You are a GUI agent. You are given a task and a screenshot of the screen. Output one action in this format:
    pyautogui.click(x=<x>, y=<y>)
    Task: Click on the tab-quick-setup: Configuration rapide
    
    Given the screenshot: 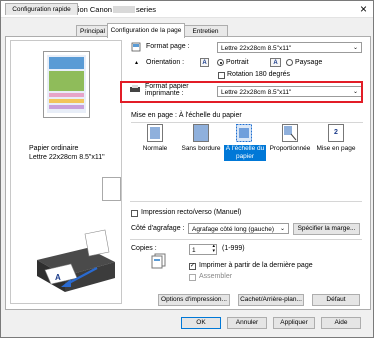 What is the action you would take?
    pyautogui.click(x=41, y=9)
    